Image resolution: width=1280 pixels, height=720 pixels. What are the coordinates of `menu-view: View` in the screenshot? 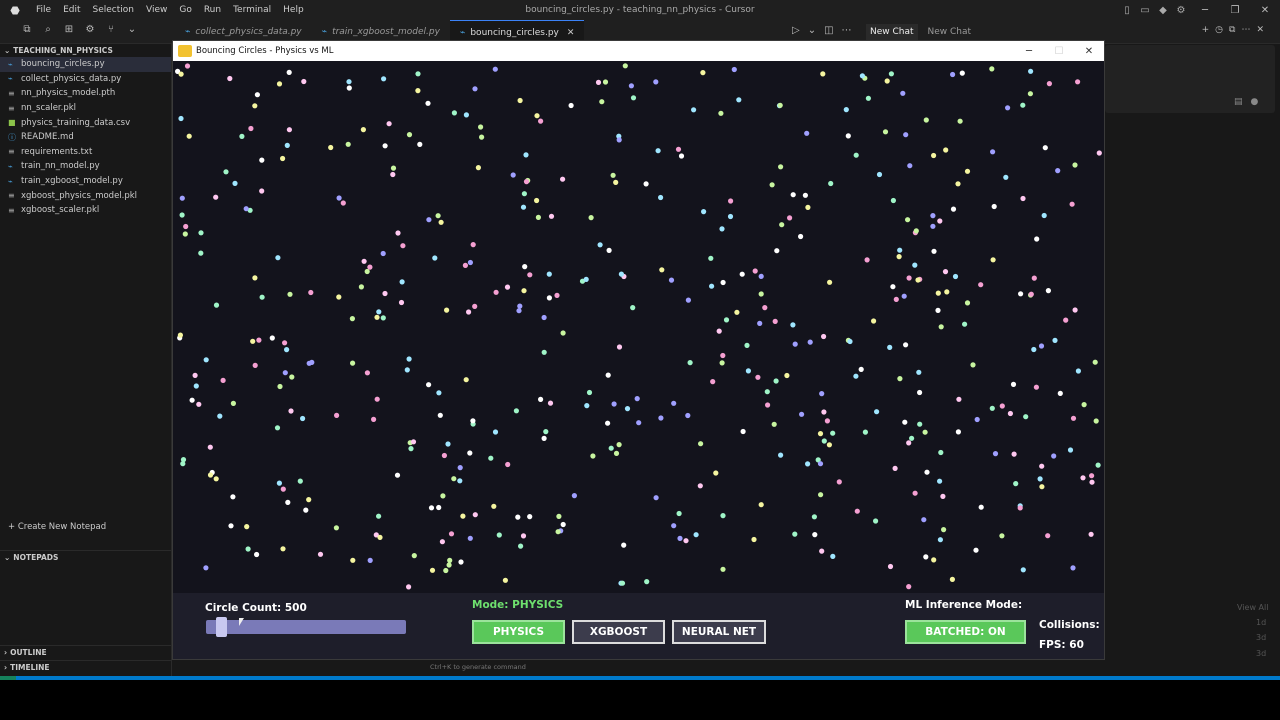 It's located at (156, 10).